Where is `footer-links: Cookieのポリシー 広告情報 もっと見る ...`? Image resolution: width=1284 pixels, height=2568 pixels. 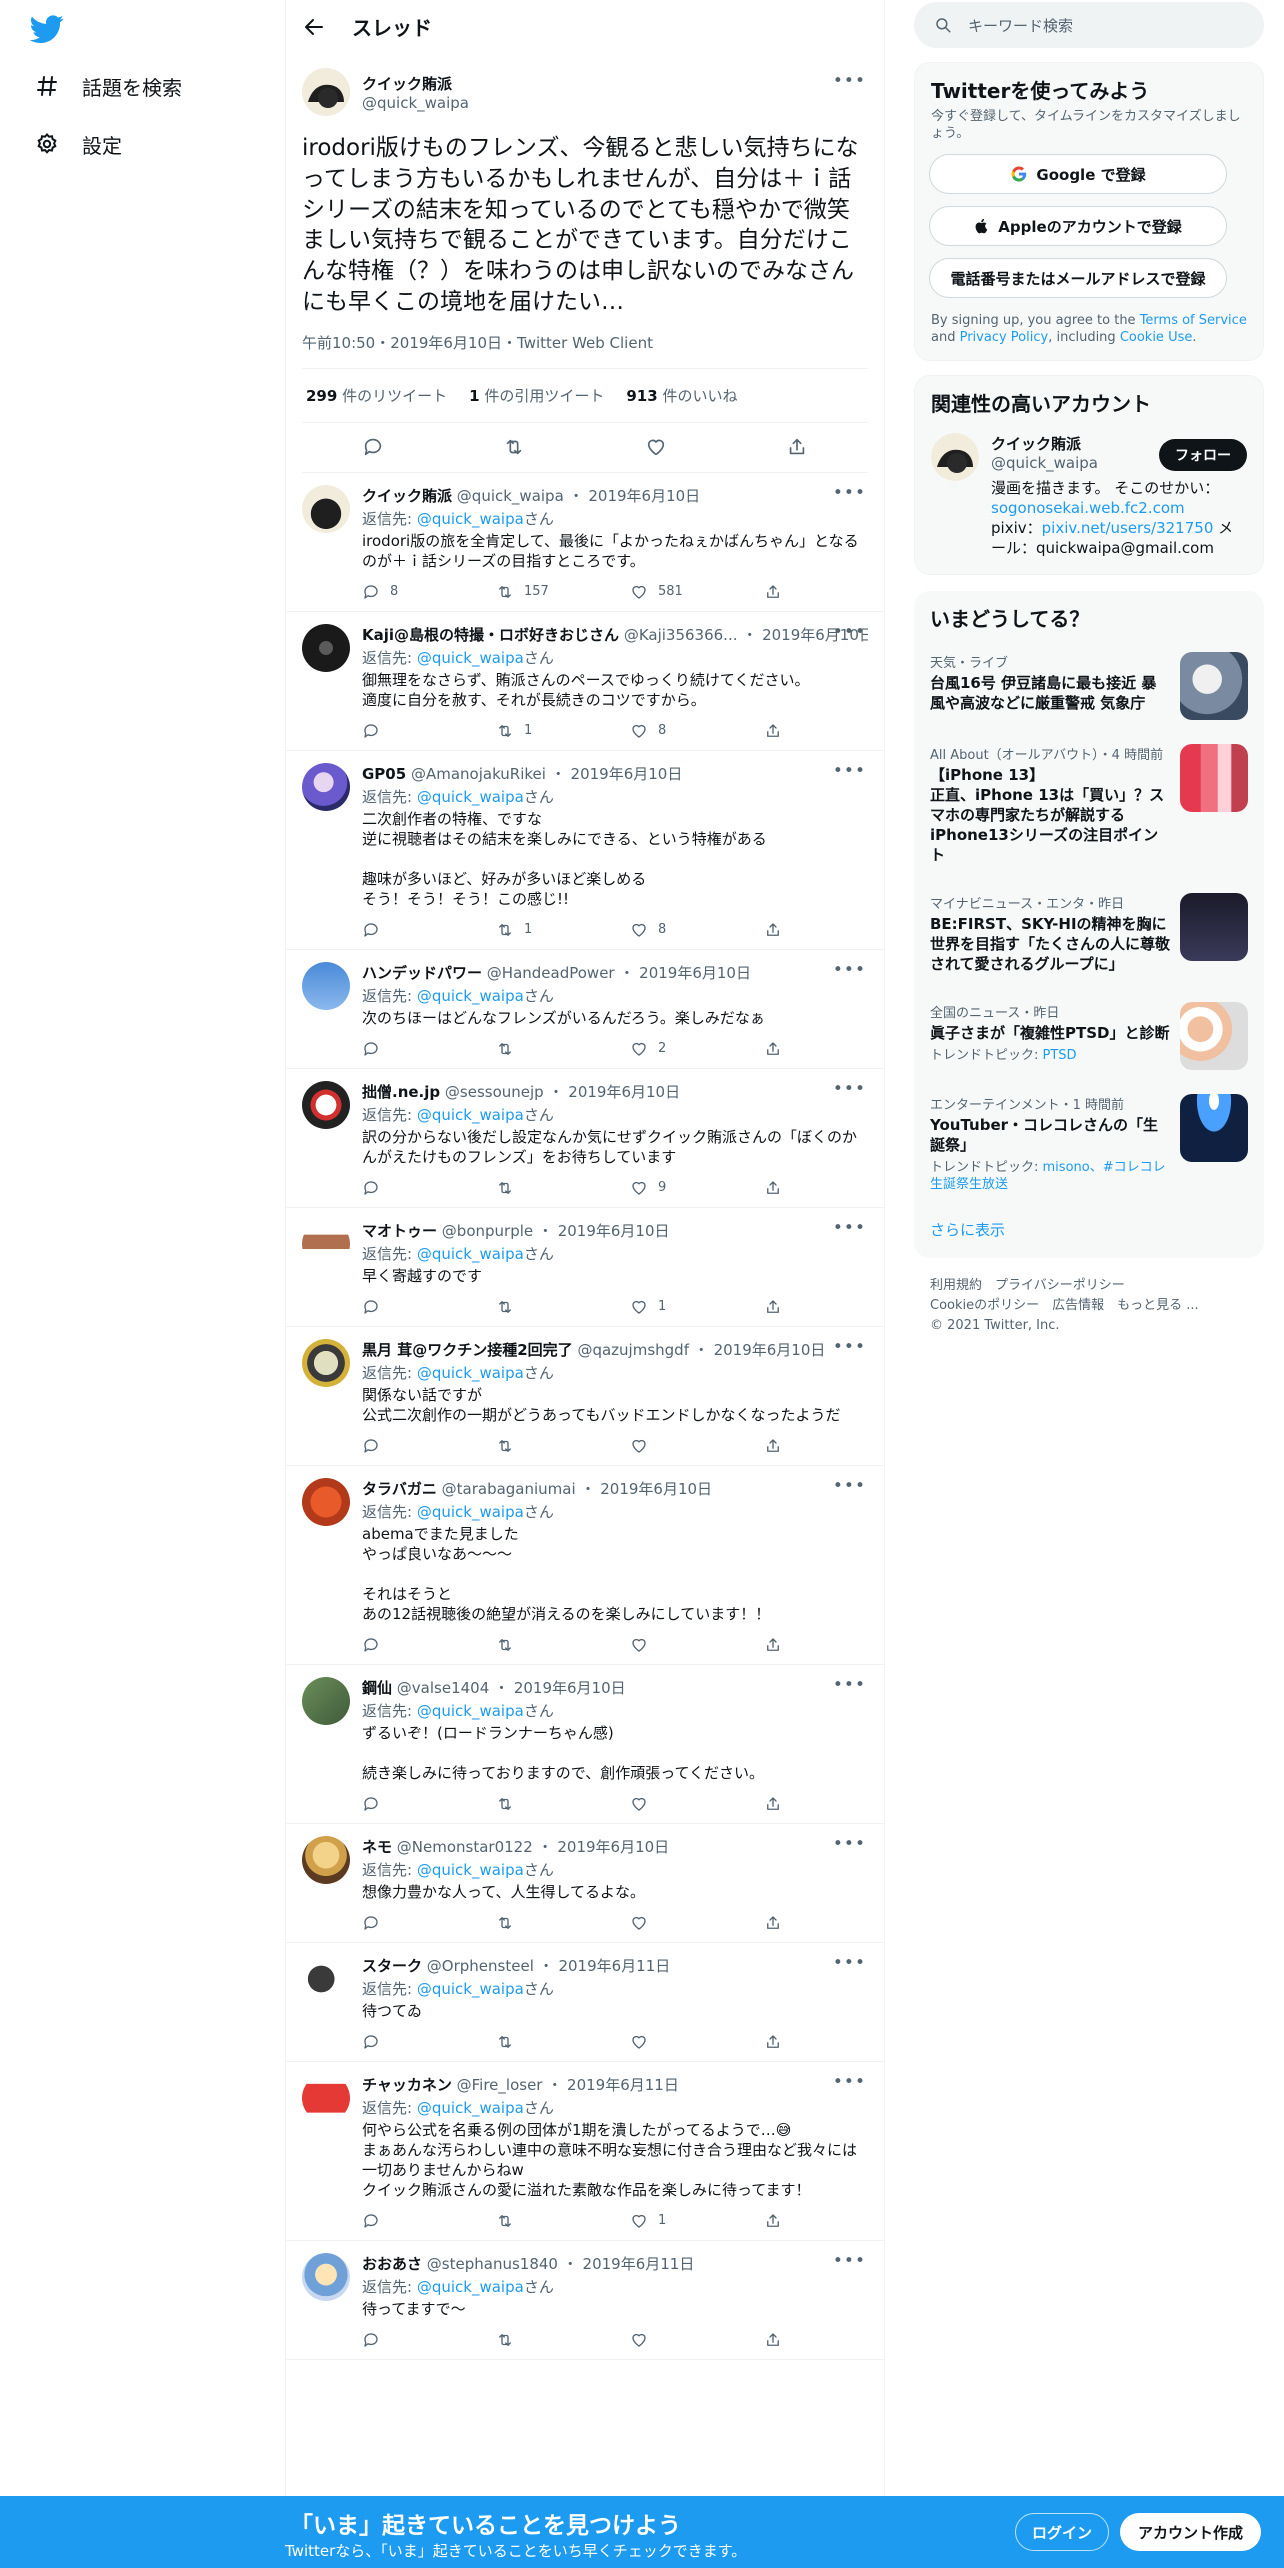
footer-links: Cookieのポリシー 広告情報 もっと見る ... is located at coordinates (1089, 1306).